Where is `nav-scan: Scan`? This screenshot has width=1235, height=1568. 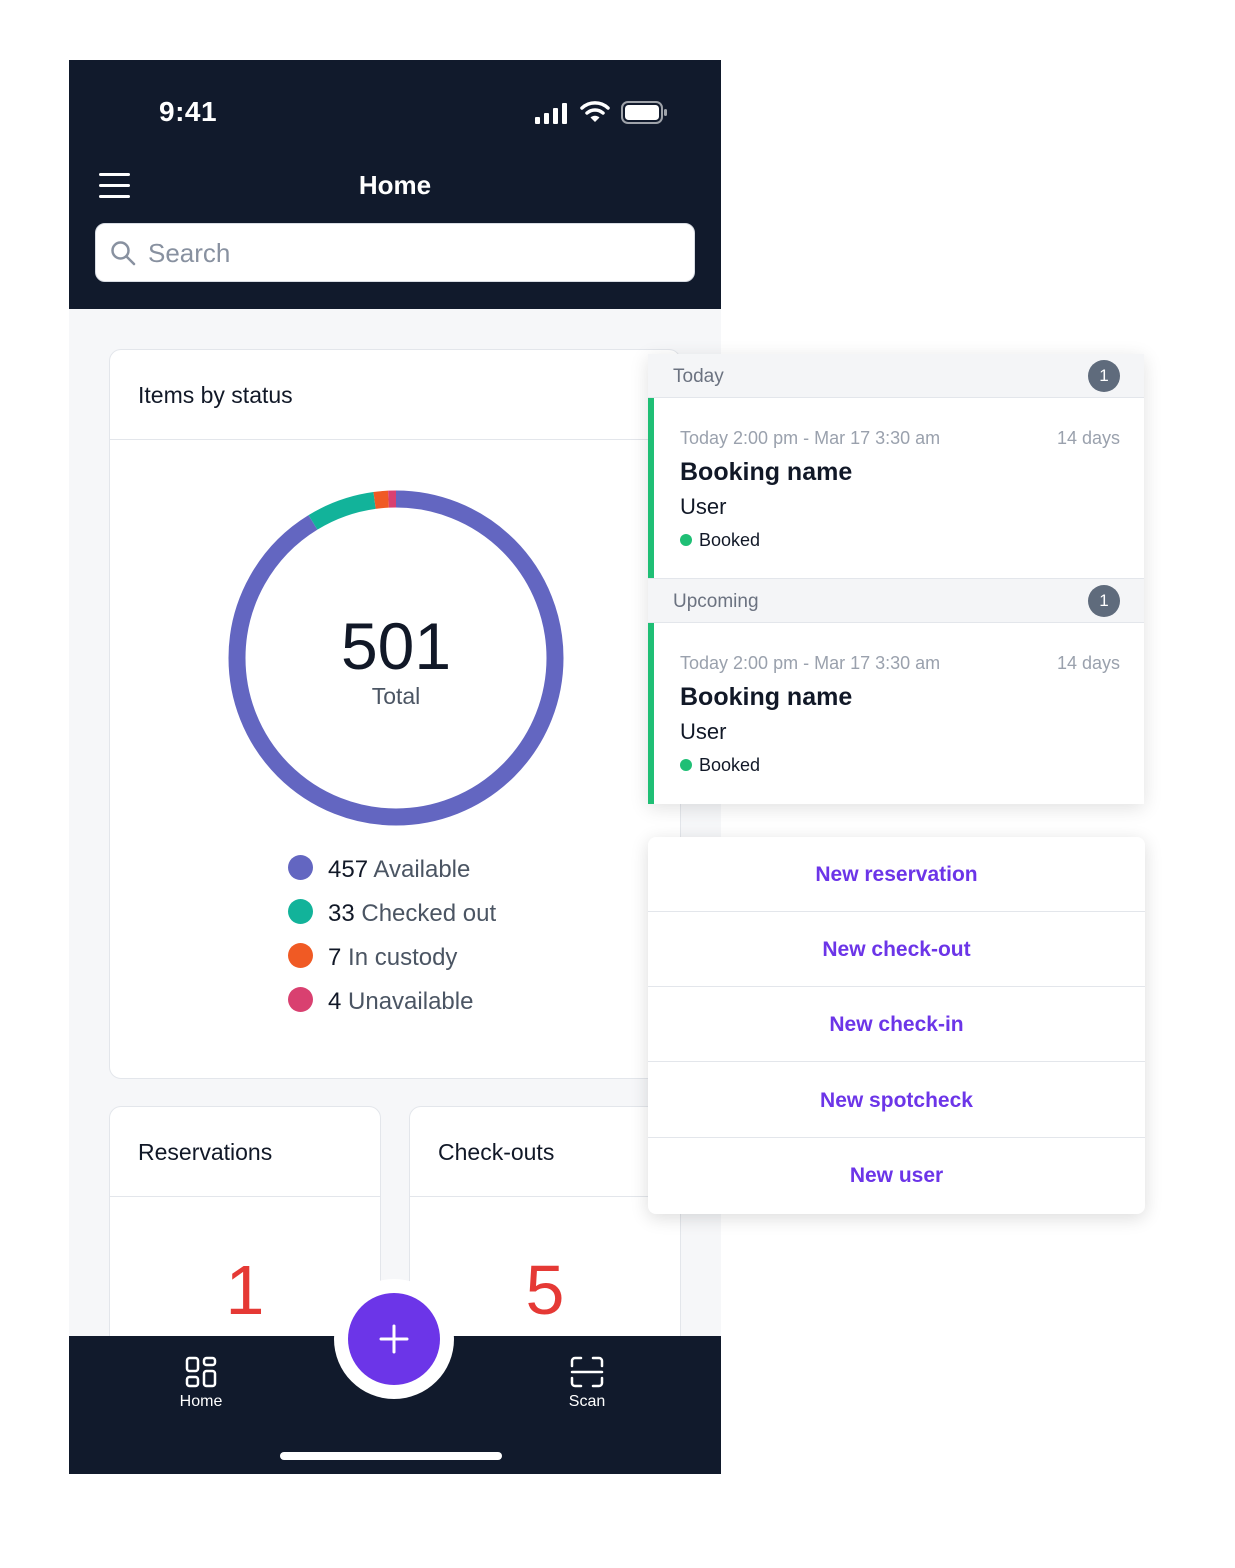
nav-scan: Scan is located at coordinates (587, 1383).